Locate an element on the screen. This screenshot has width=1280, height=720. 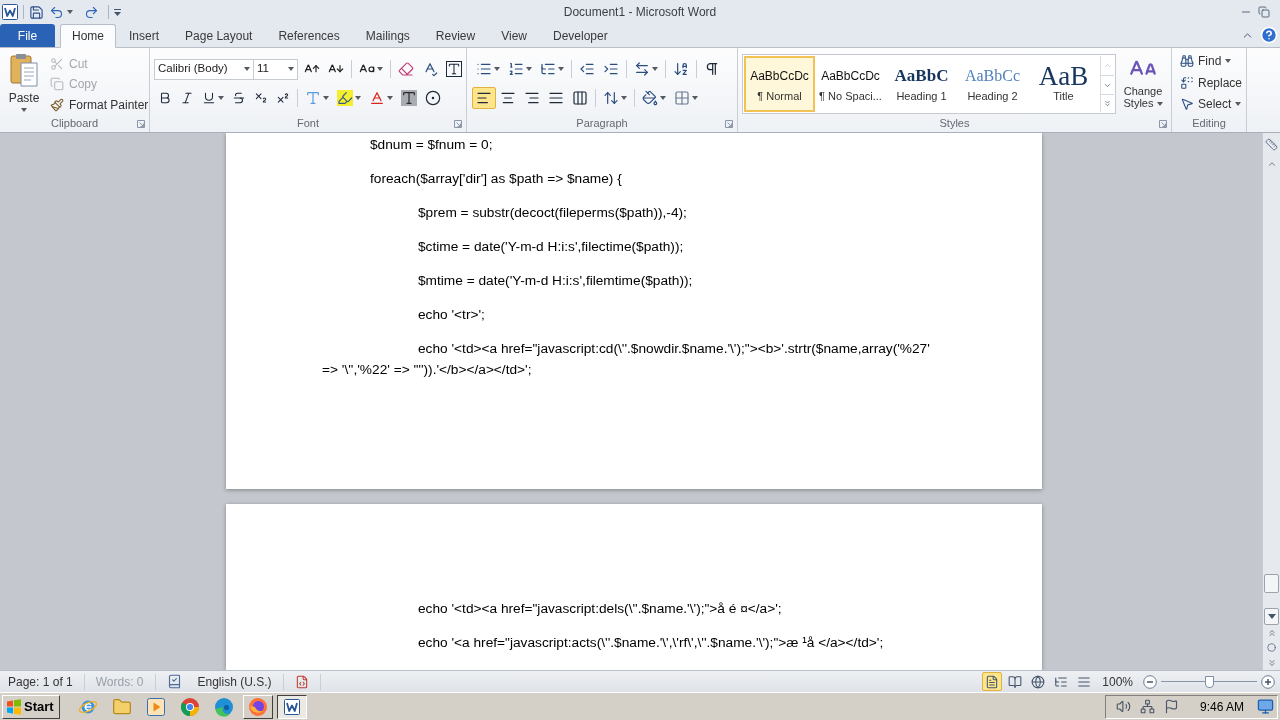
volume-button is located at coordinates (1123, 706).